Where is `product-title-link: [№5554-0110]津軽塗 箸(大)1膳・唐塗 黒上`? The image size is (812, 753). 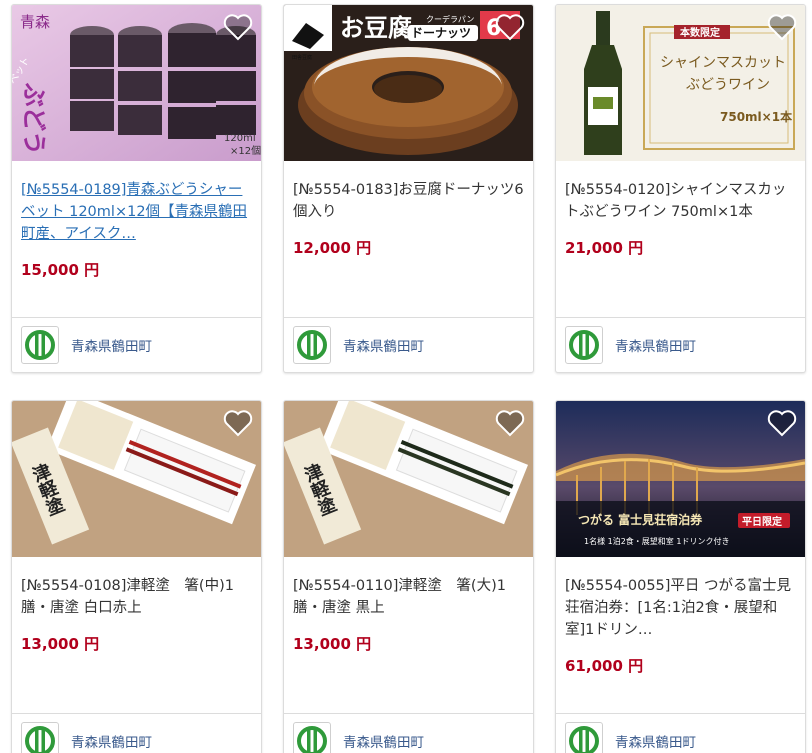 product-title-link: [№5554-0110]津軽塗 箸(大)1膳・唐塗 黒上 is located at coordinates (409, 597).